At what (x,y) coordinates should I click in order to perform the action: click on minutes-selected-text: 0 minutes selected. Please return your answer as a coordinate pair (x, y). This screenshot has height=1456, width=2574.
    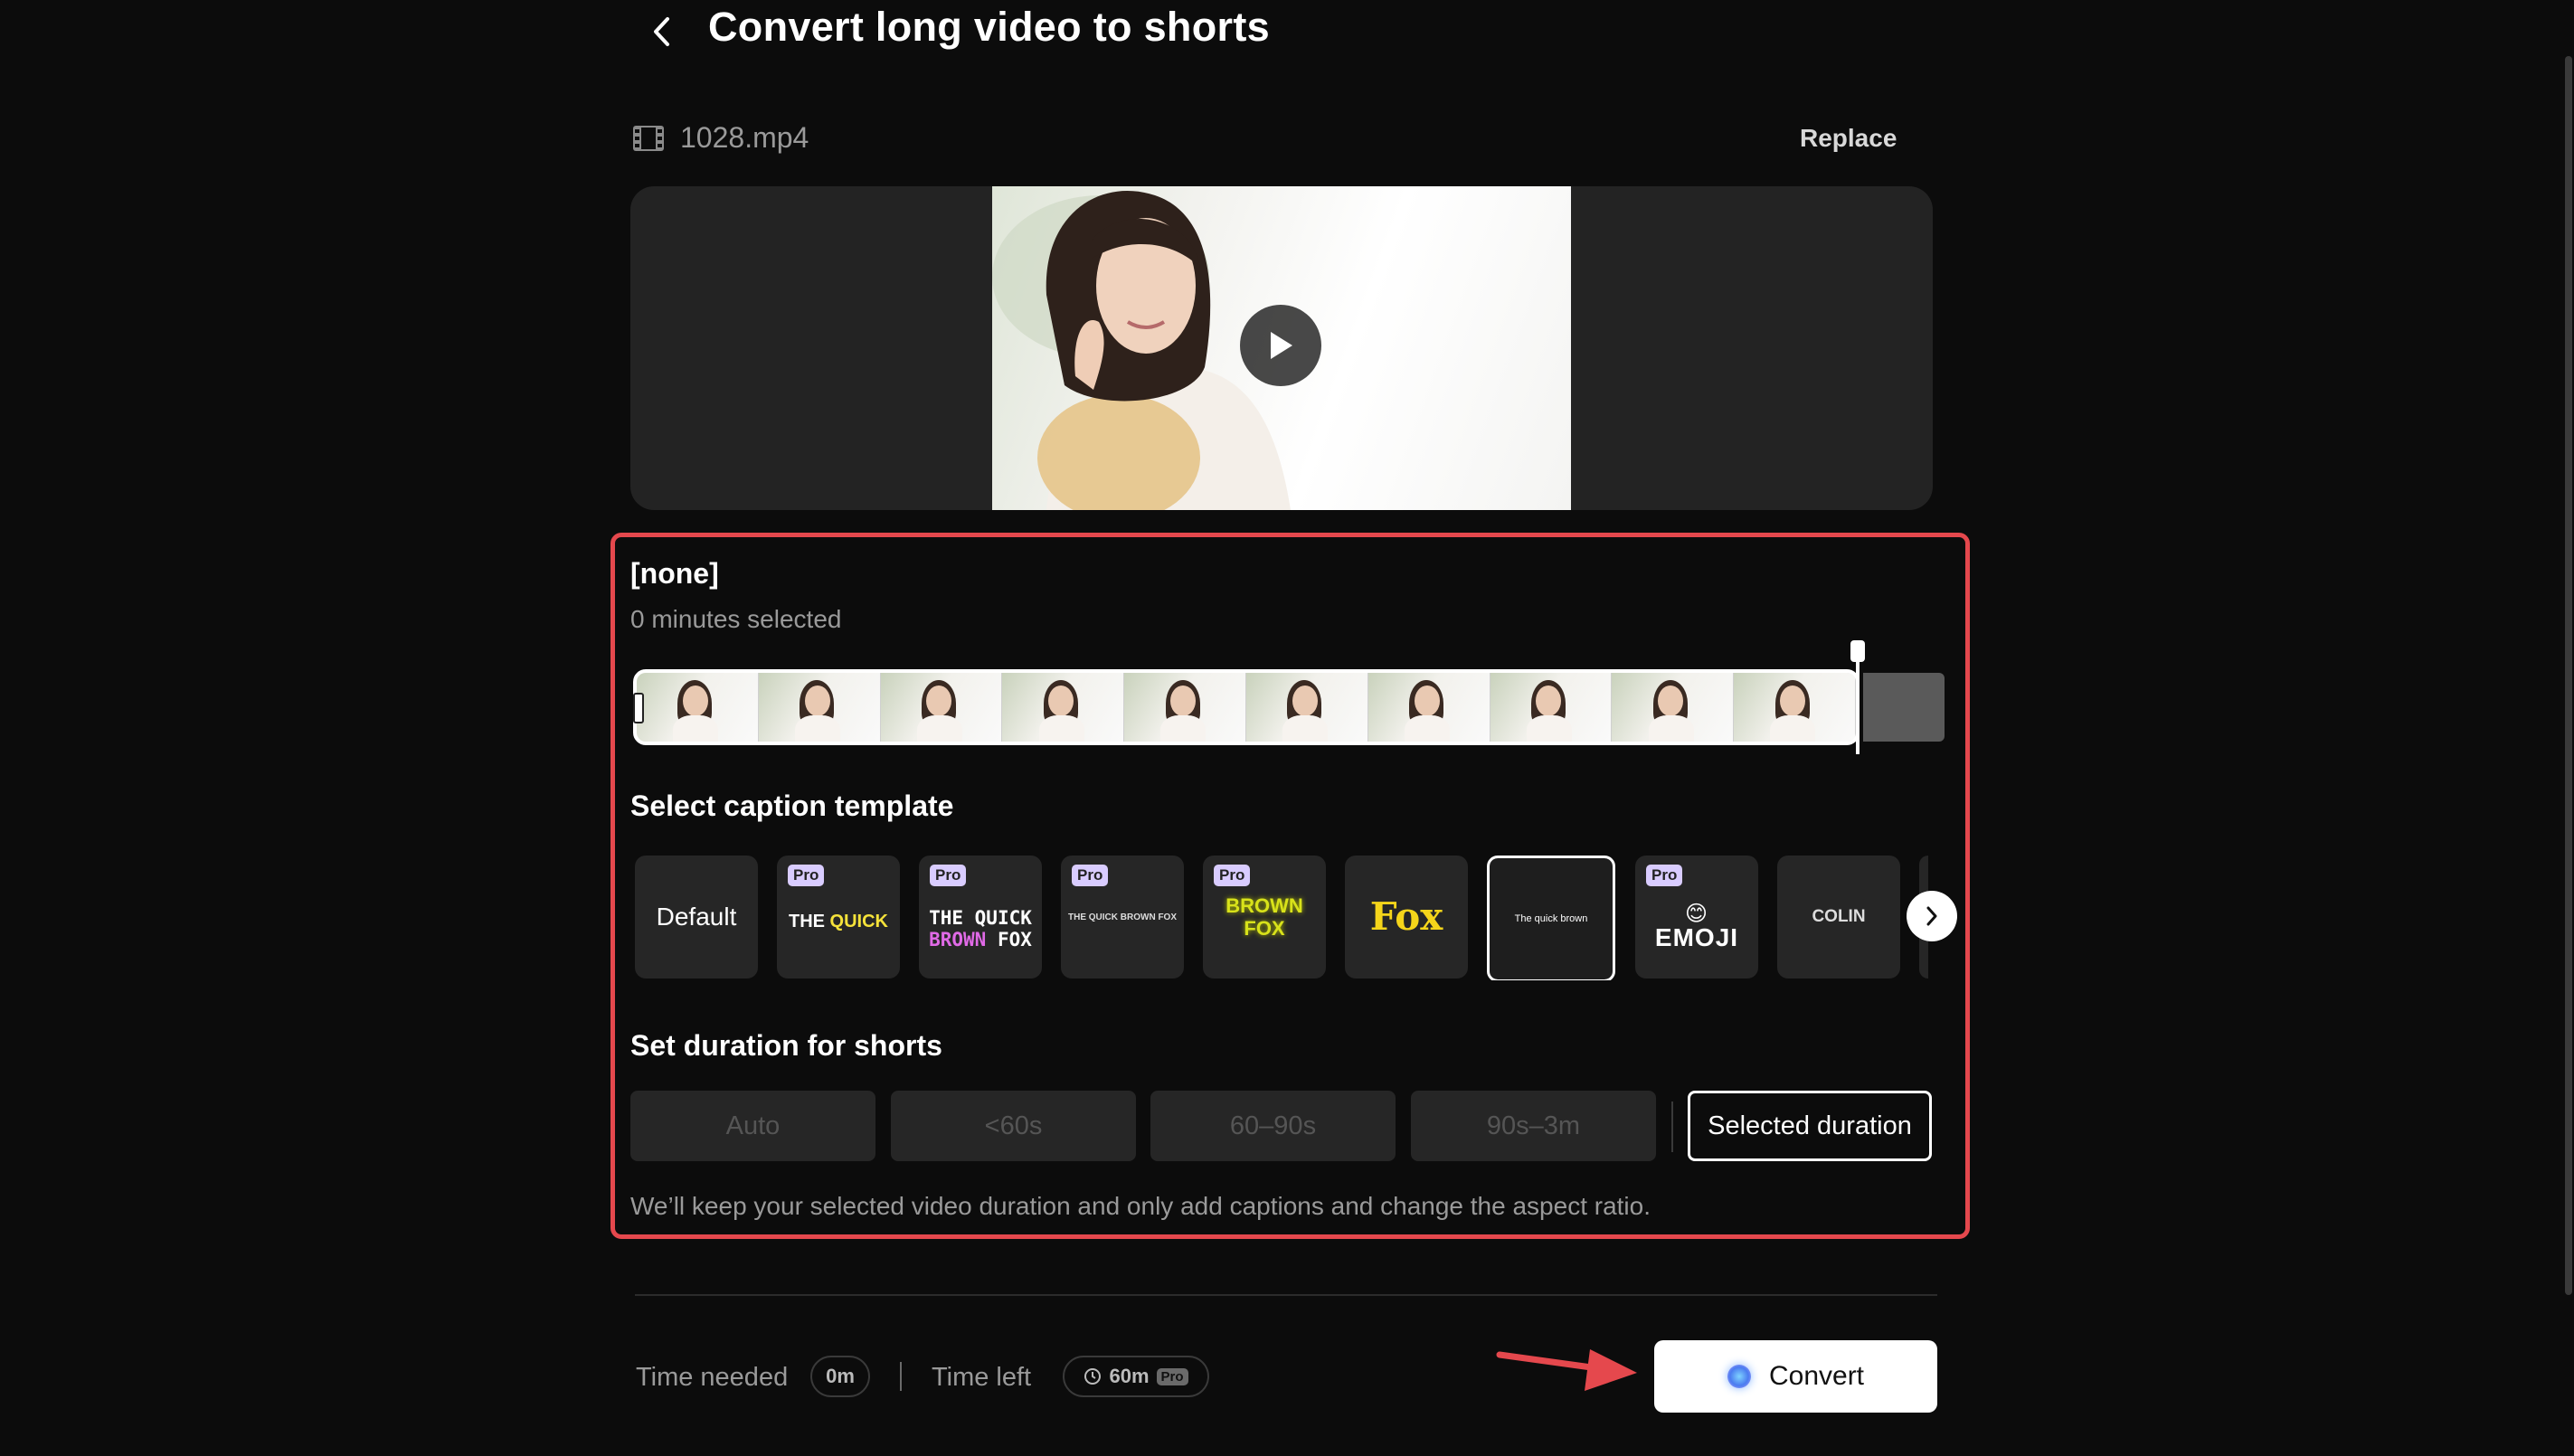
    Looking at the image, I should click on (736, 619).